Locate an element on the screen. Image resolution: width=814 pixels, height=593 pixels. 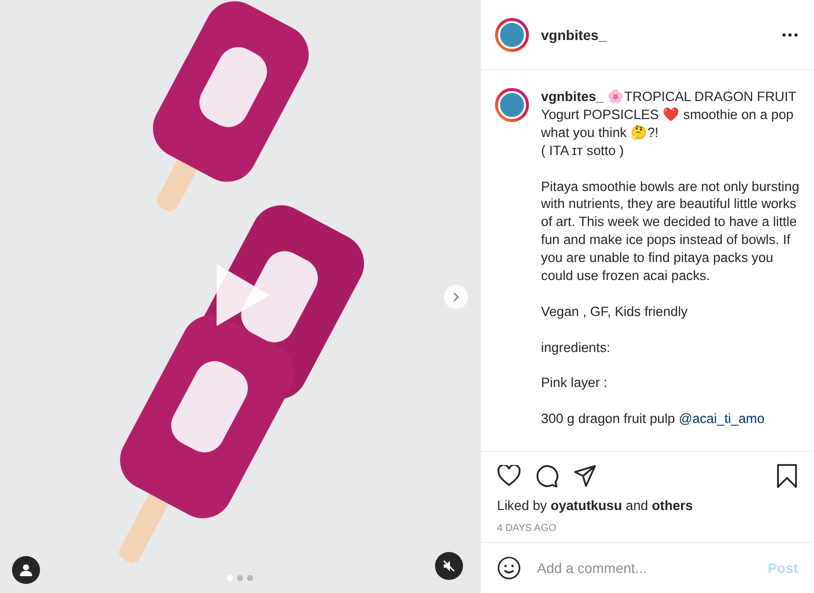
caption-text: Vegan , GF, Kids friendly is located at coordinates (615, 311).